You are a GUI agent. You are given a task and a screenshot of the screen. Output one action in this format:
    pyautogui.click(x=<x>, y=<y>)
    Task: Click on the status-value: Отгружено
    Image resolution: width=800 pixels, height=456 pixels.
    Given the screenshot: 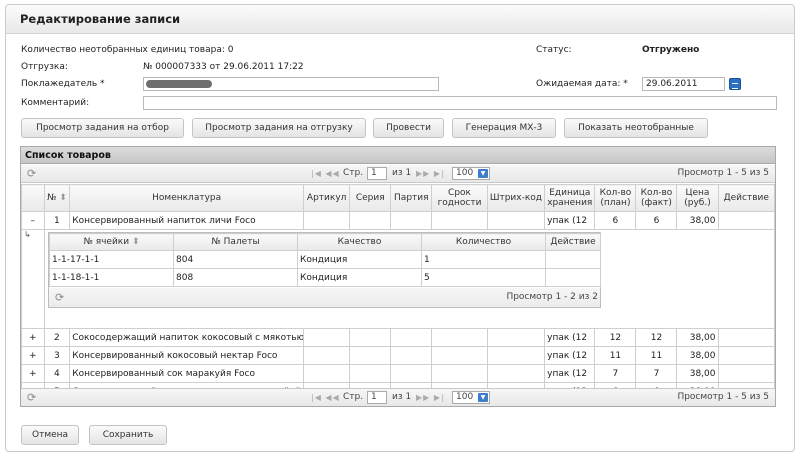 What is the action you would take?
    pyautogui.click(x=671, y=50)
    